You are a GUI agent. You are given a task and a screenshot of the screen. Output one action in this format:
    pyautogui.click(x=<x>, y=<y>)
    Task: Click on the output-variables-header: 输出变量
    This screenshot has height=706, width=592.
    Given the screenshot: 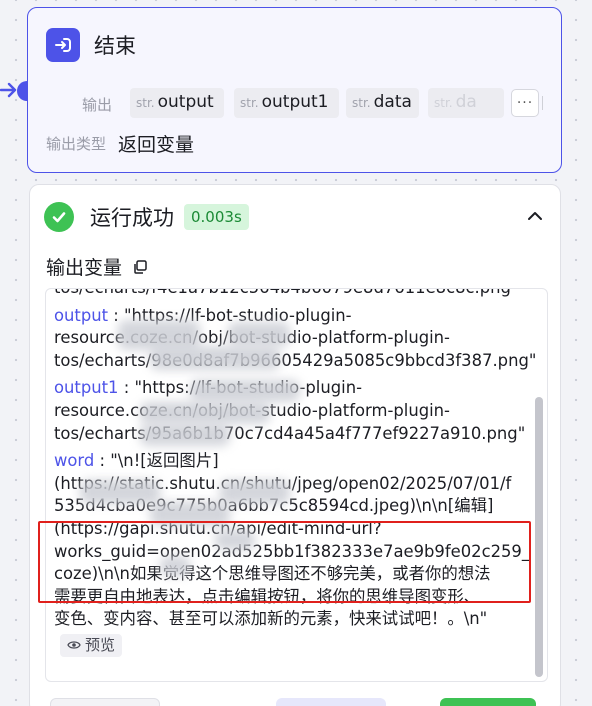 What is the action you would take?
    pyautogui.click(x=97, y=266)
    